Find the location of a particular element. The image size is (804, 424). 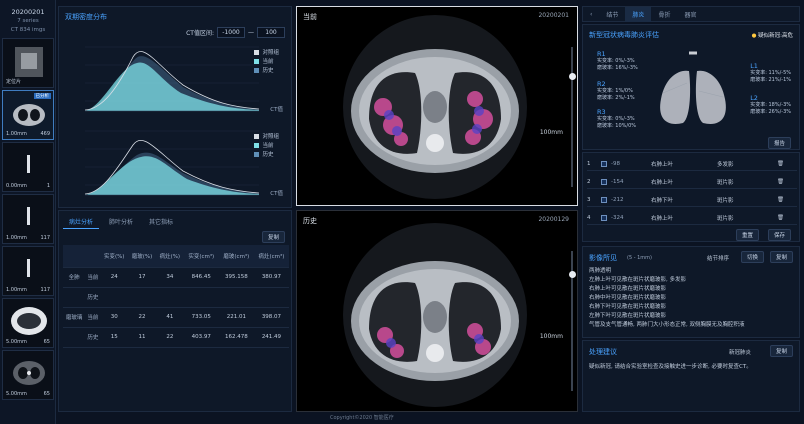

risk-badge-text: 疑似新冠:高危 is located at coordinates (775, 36).